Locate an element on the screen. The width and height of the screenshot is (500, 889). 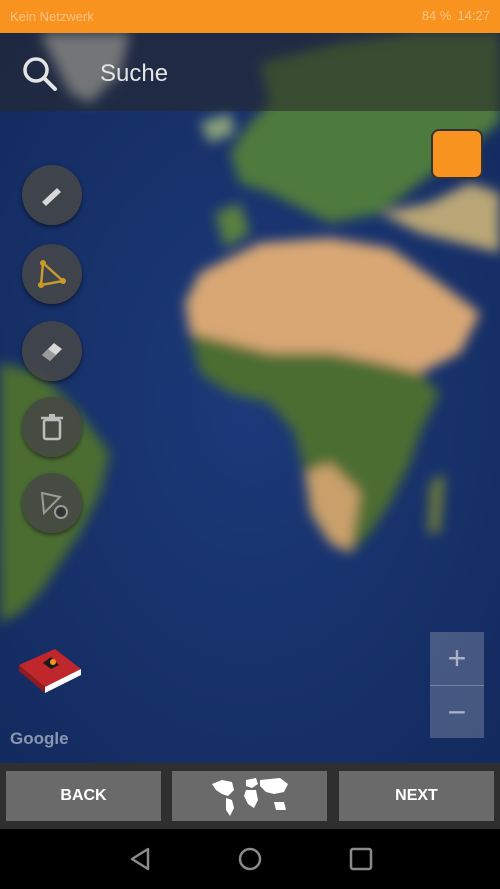
pencil-icon is located at coordinates (51, 197).